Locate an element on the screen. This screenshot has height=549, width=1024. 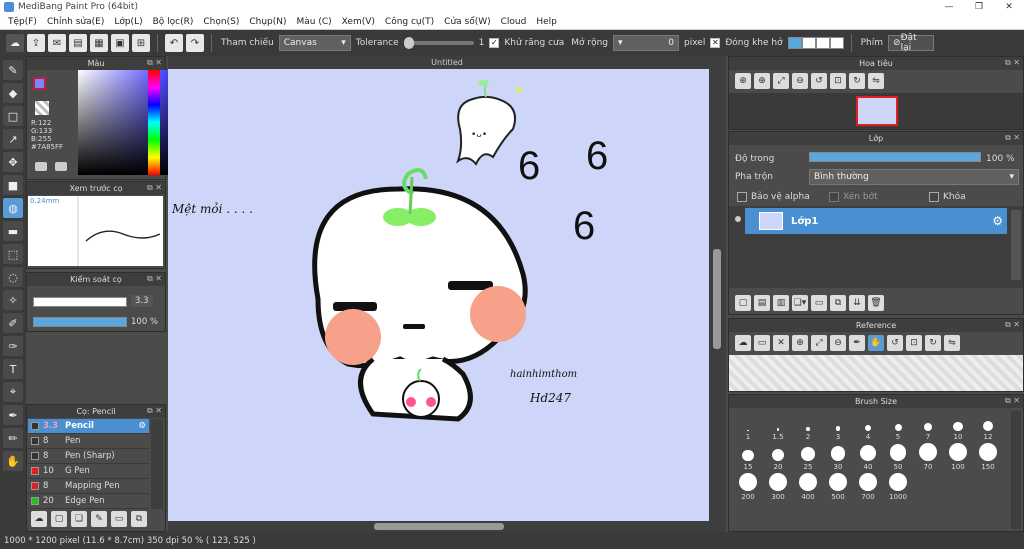
hue-bar is located at coordinates (154, 122).